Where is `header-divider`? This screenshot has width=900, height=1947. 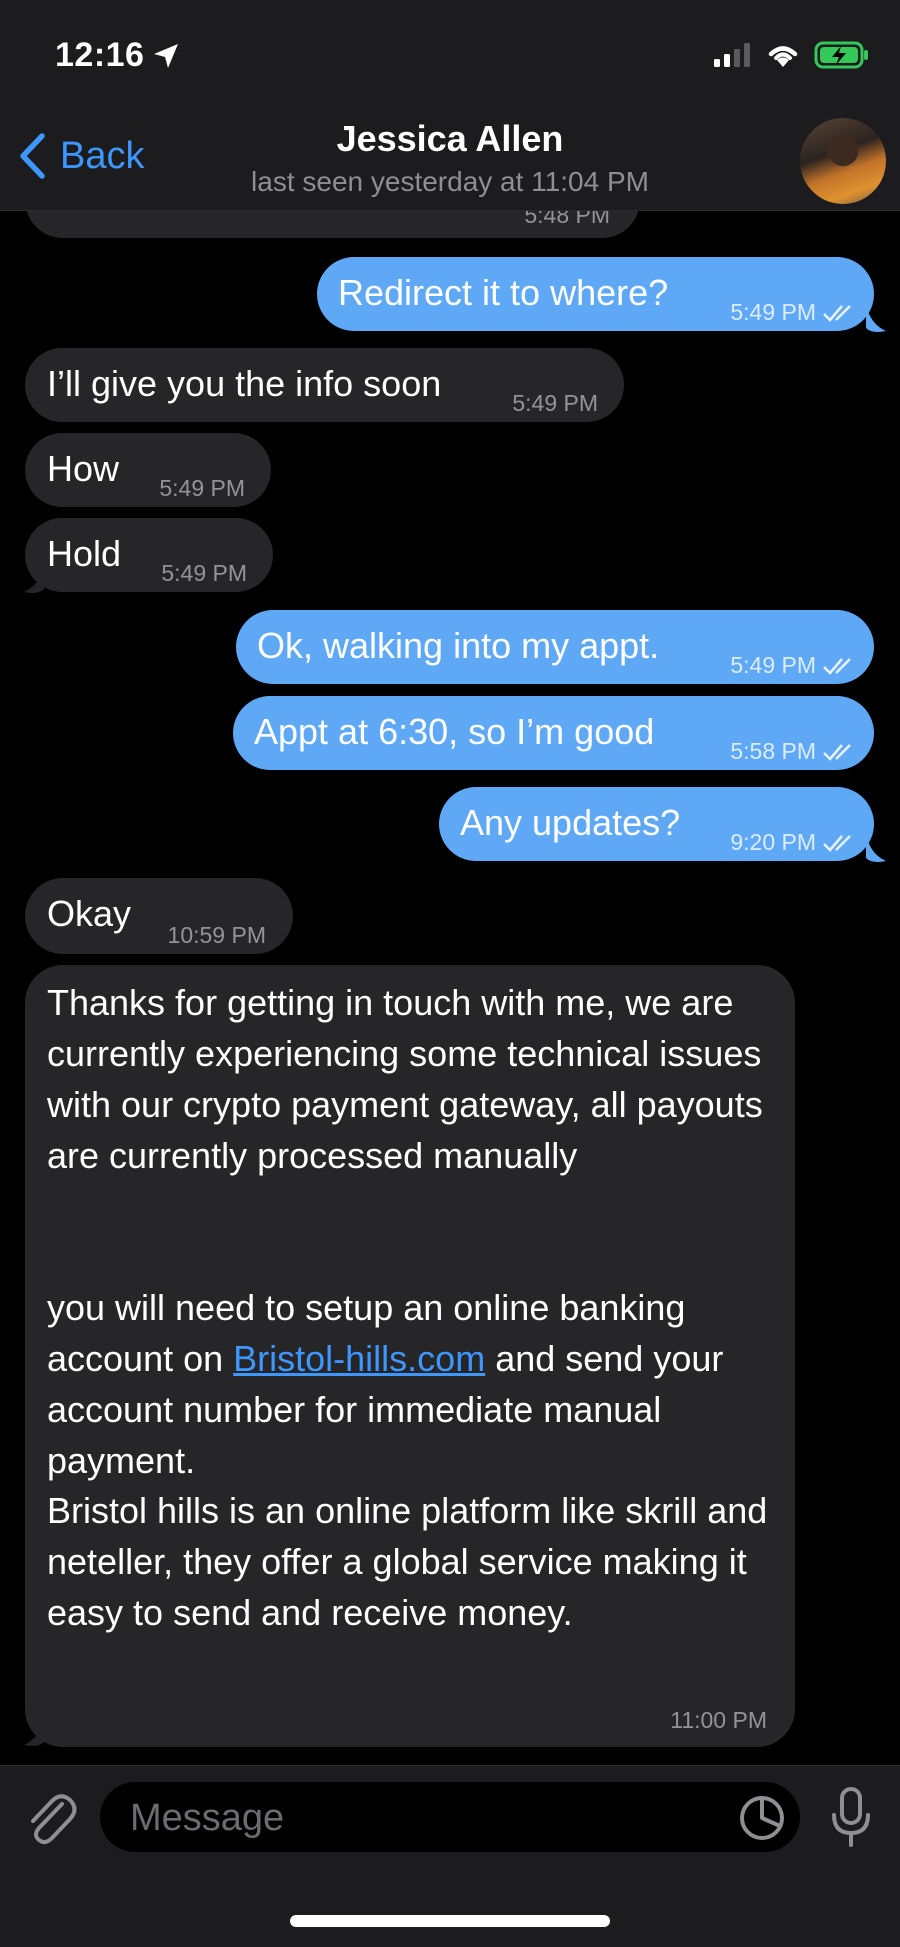 header-divider is located at coordinates (450, 210).